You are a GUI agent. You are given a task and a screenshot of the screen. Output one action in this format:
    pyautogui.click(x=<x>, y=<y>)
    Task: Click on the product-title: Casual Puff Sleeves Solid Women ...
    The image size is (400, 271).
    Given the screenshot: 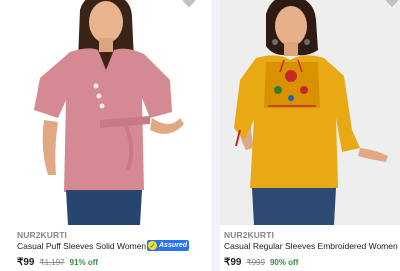 What is the action you would take?
    pyautogui.click(x=86, y=246)
    